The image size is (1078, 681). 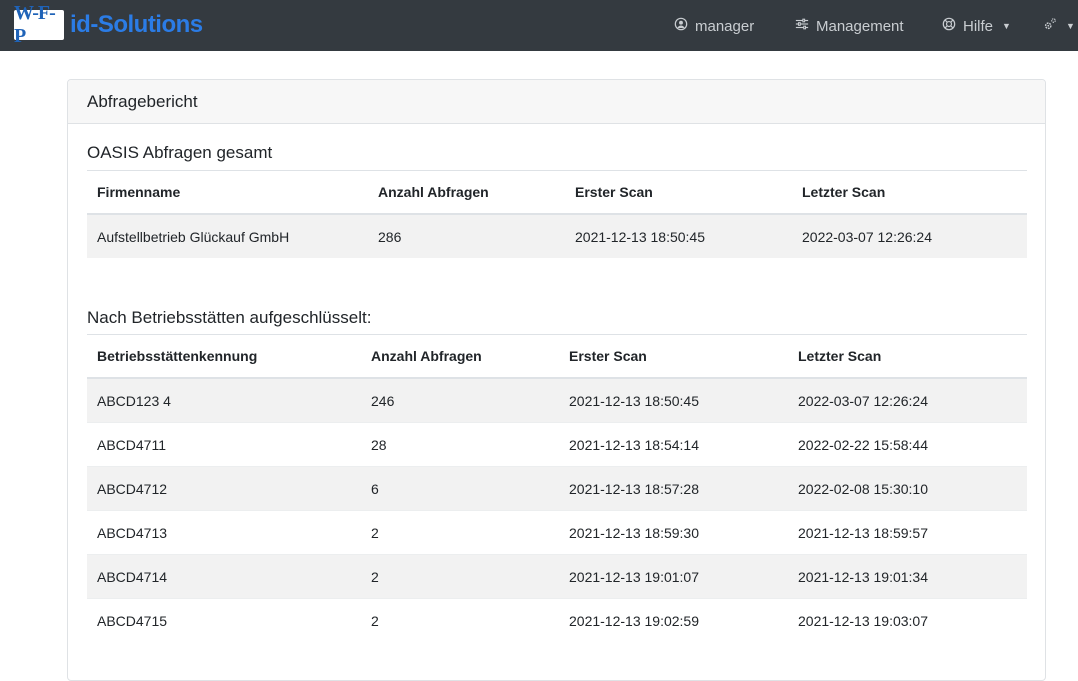 I want to click on first-scan-cell: 2021-12-13 18:59:30, so click(x=673, y=532).